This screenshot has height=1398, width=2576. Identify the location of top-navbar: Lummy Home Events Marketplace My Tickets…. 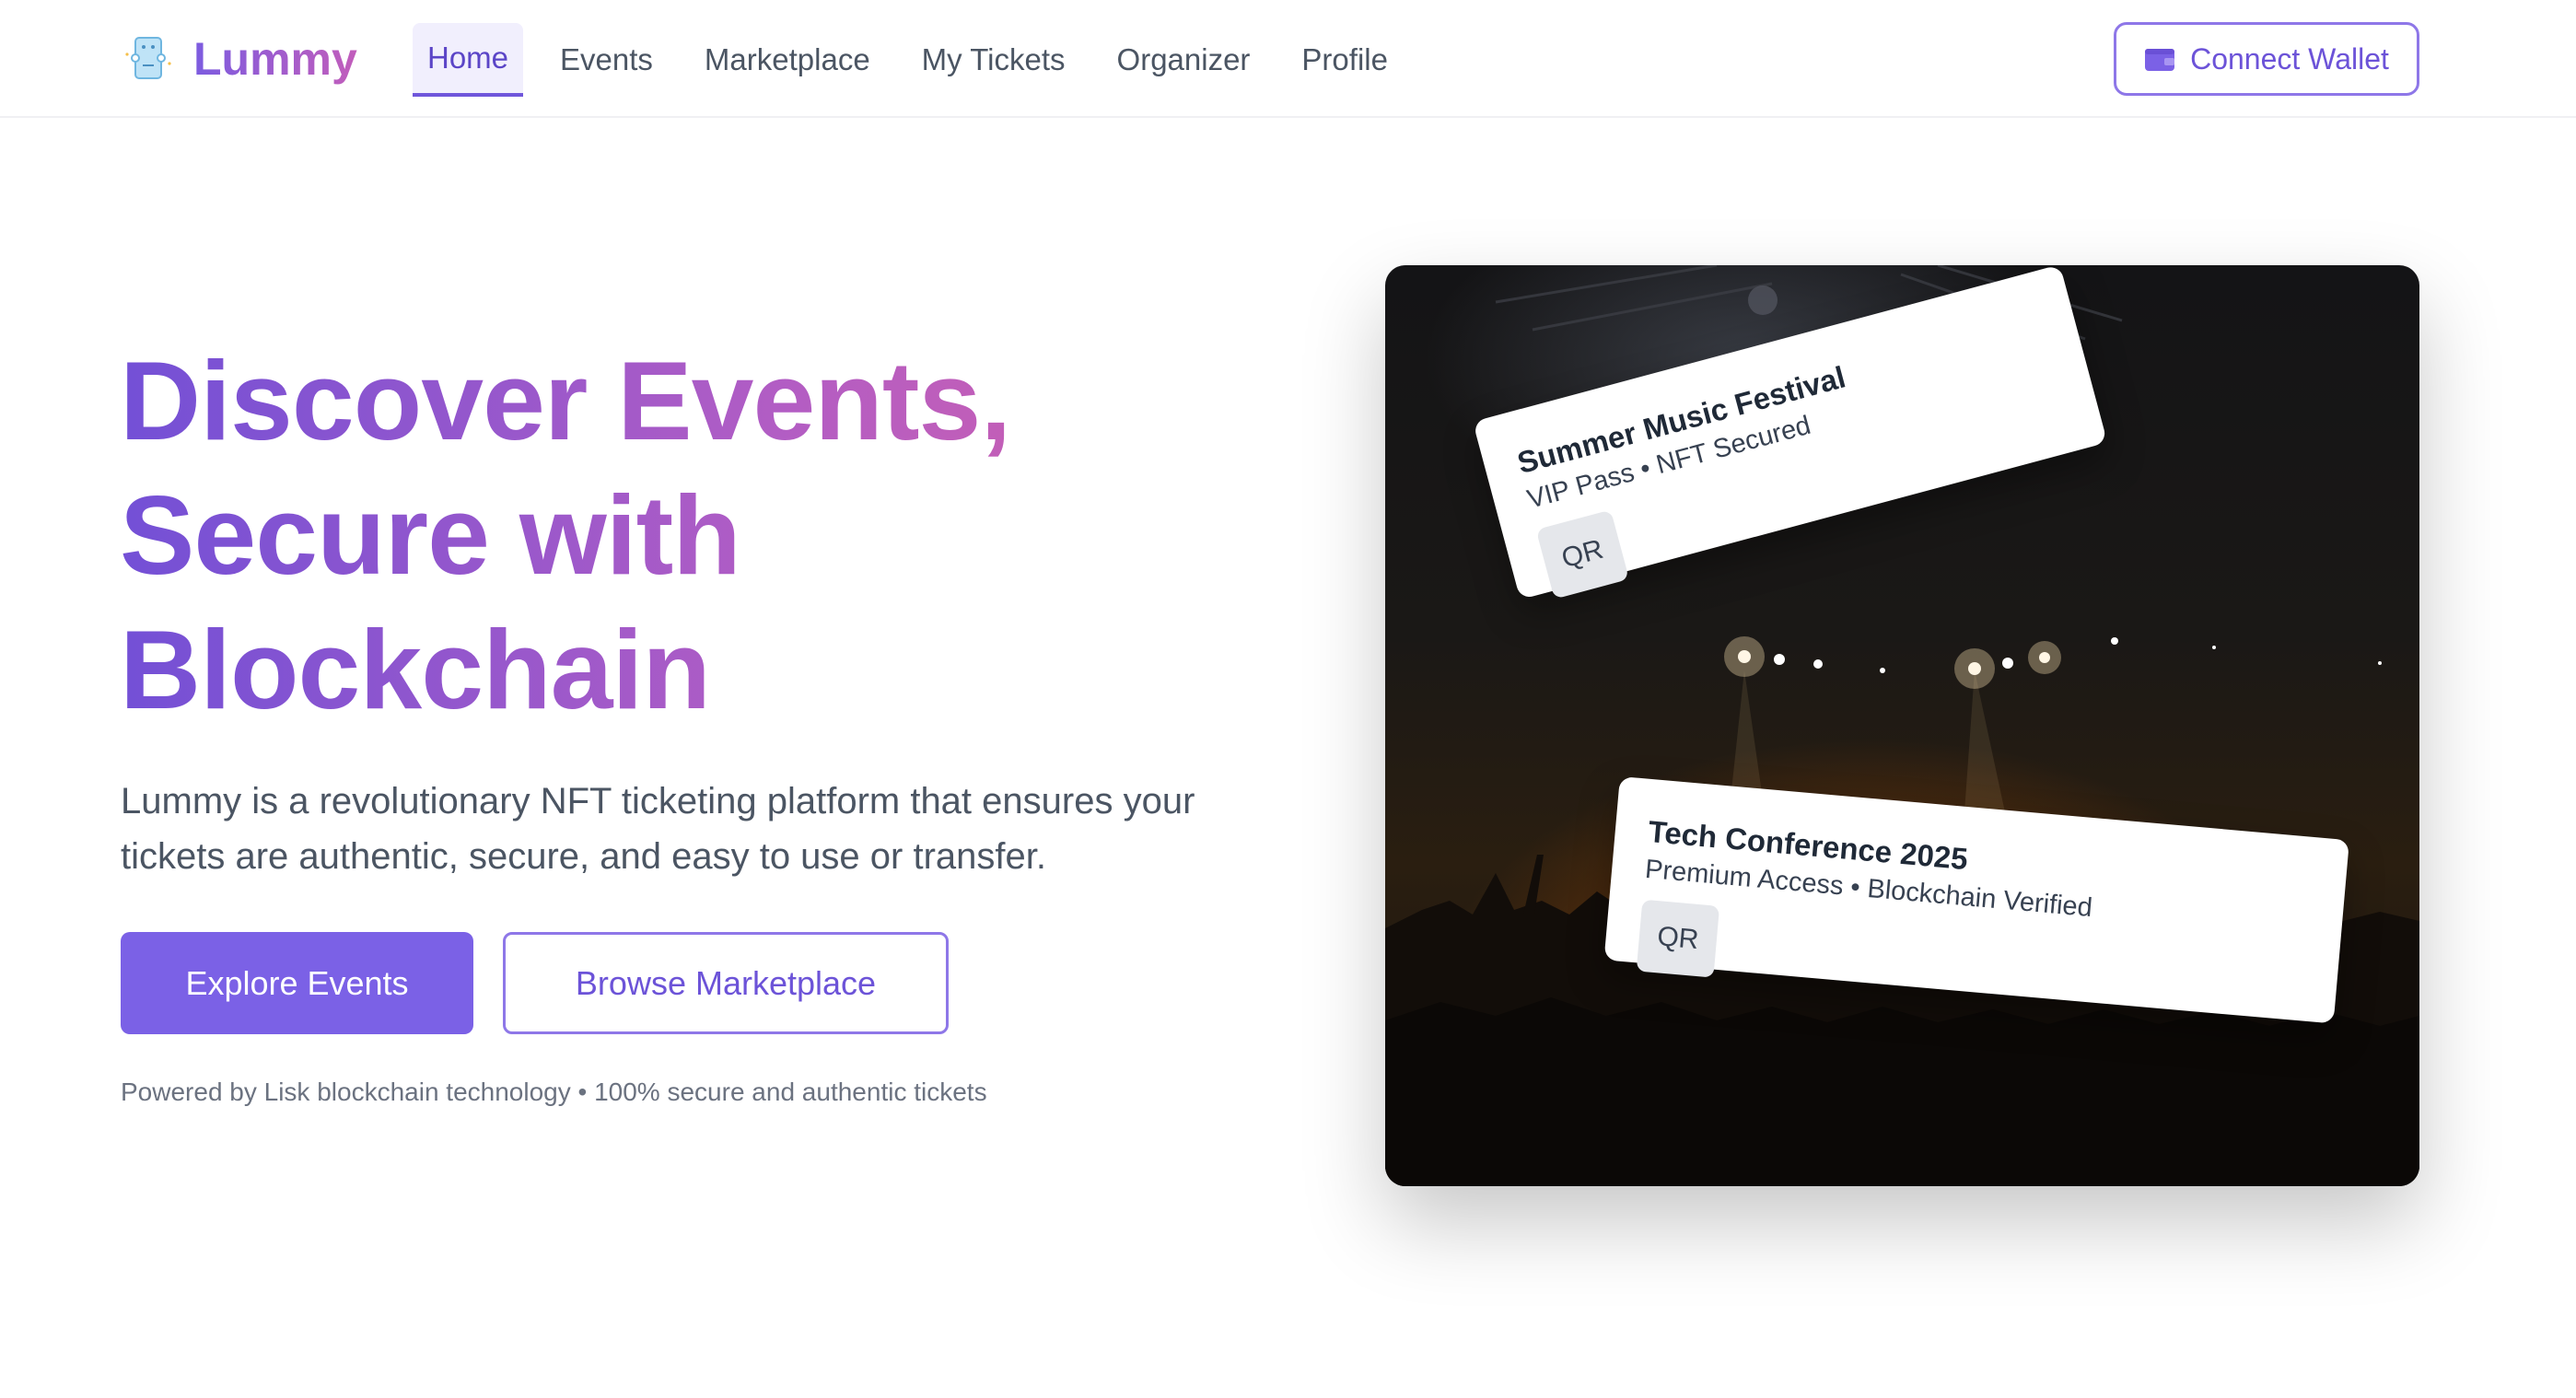
(1288, 59).